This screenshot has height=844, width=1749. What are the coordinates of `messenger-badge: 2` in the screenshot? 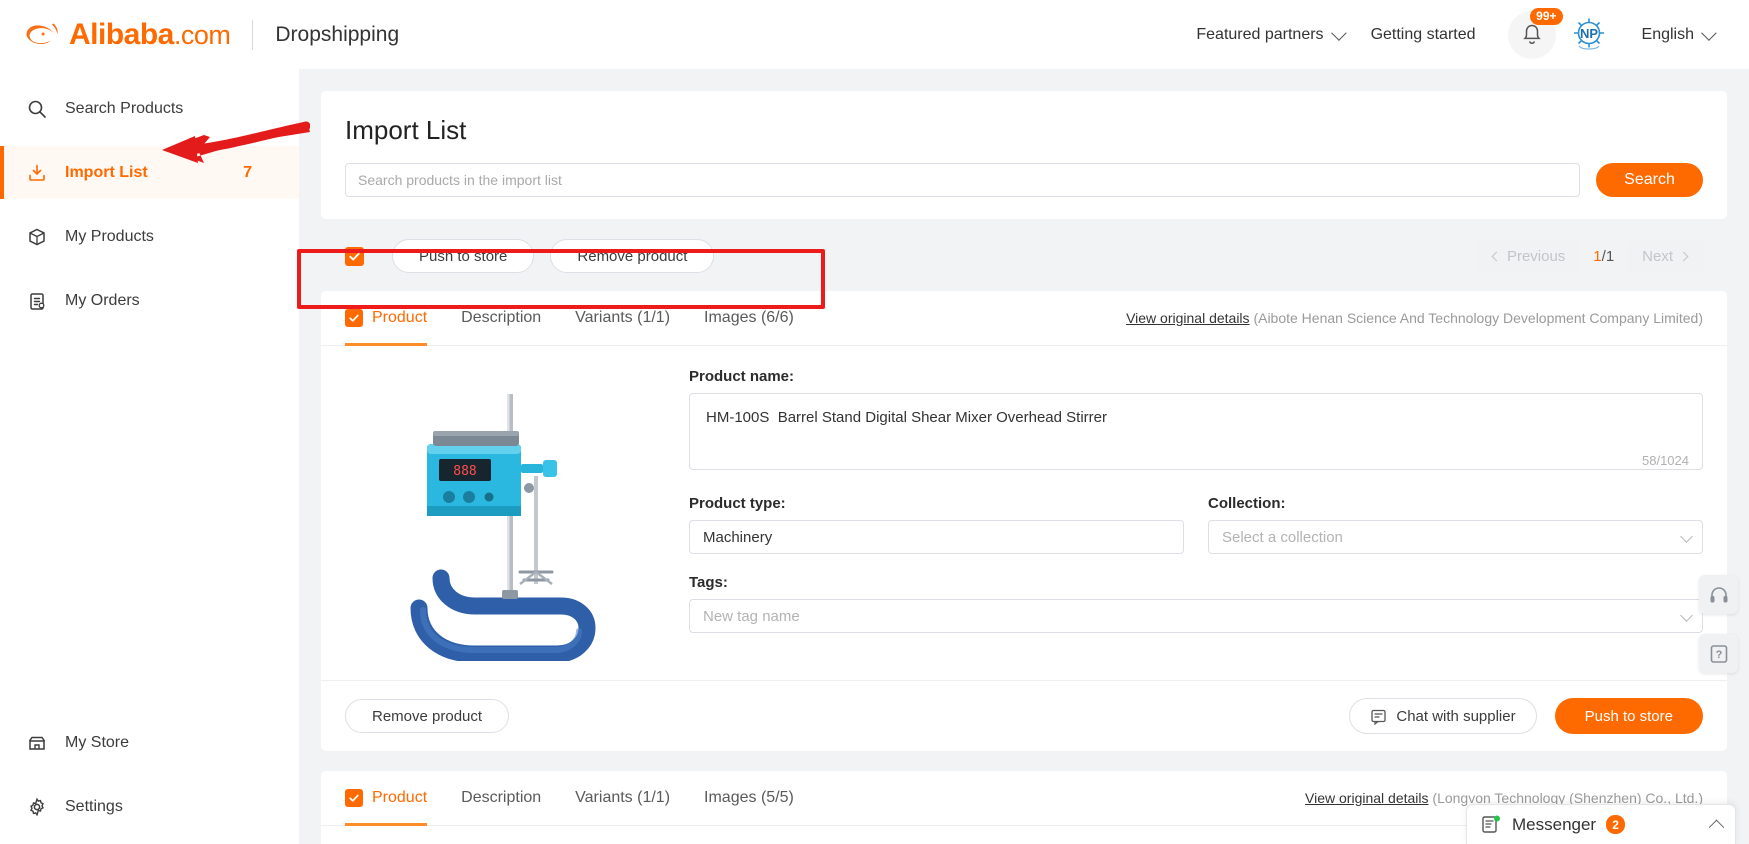 It's located at (1616, 824).